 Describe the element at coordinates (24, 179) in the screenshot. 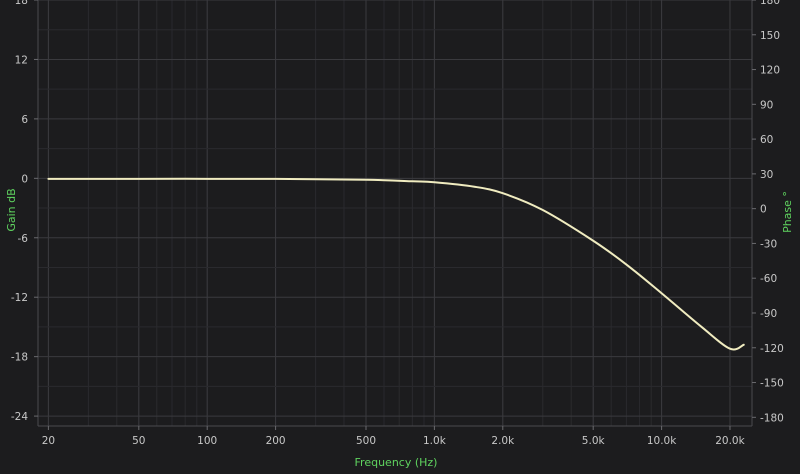

I see `y-left-tick-label: 0` at that location.